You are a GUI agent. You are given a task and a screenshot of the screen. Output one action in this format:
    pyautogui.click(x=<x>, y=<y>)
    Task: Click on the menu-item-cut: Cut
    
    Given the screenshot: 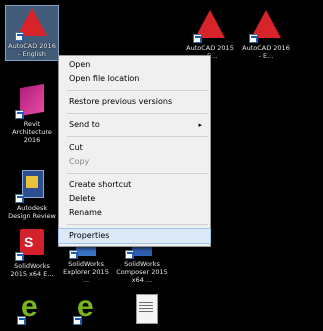 What is the action you would take?
    pyautogui.click(x=134, y=148)
    